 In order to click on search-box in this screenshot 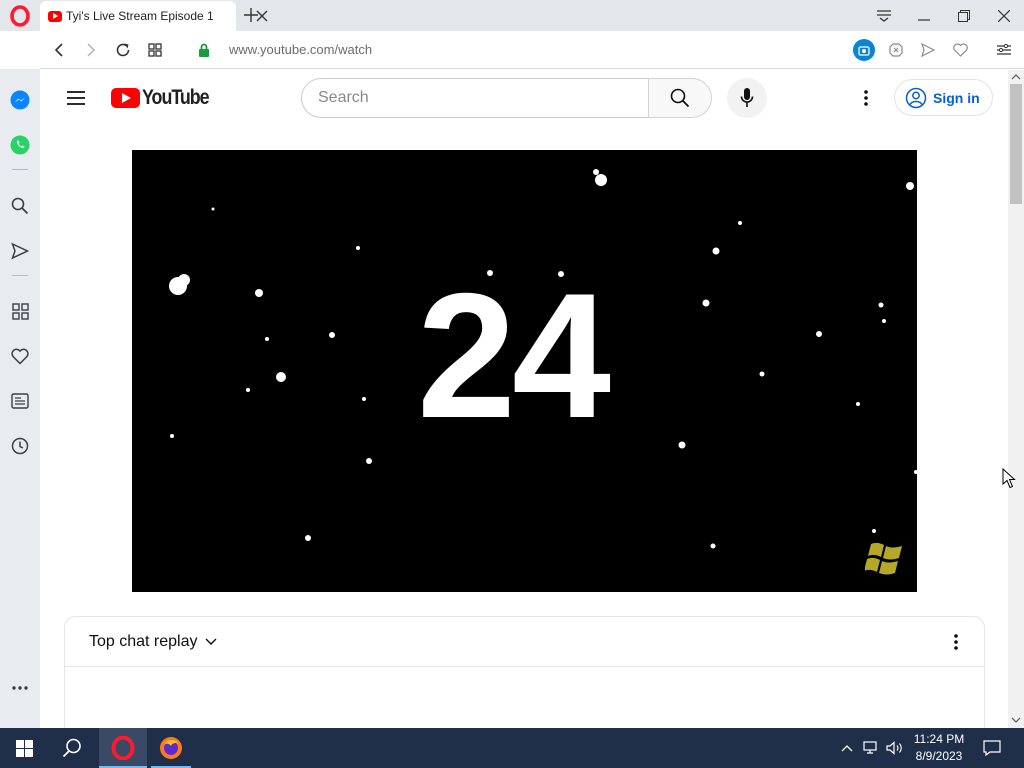, I will do `click(475, 98)`.